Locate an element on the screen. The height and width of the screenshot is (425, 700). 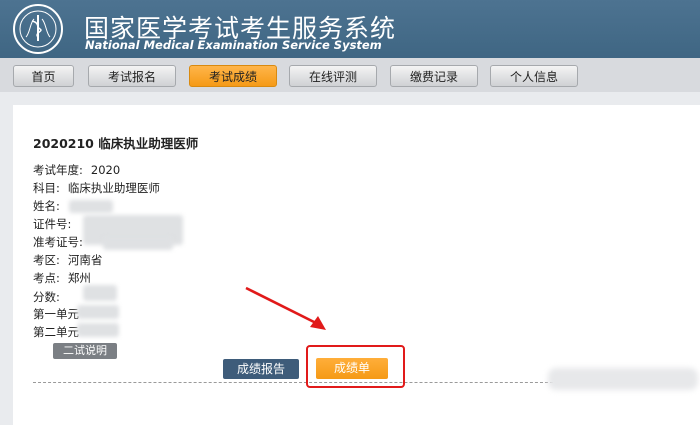
info-region: 考区: 河南省 is located at coordinates (67, 260).